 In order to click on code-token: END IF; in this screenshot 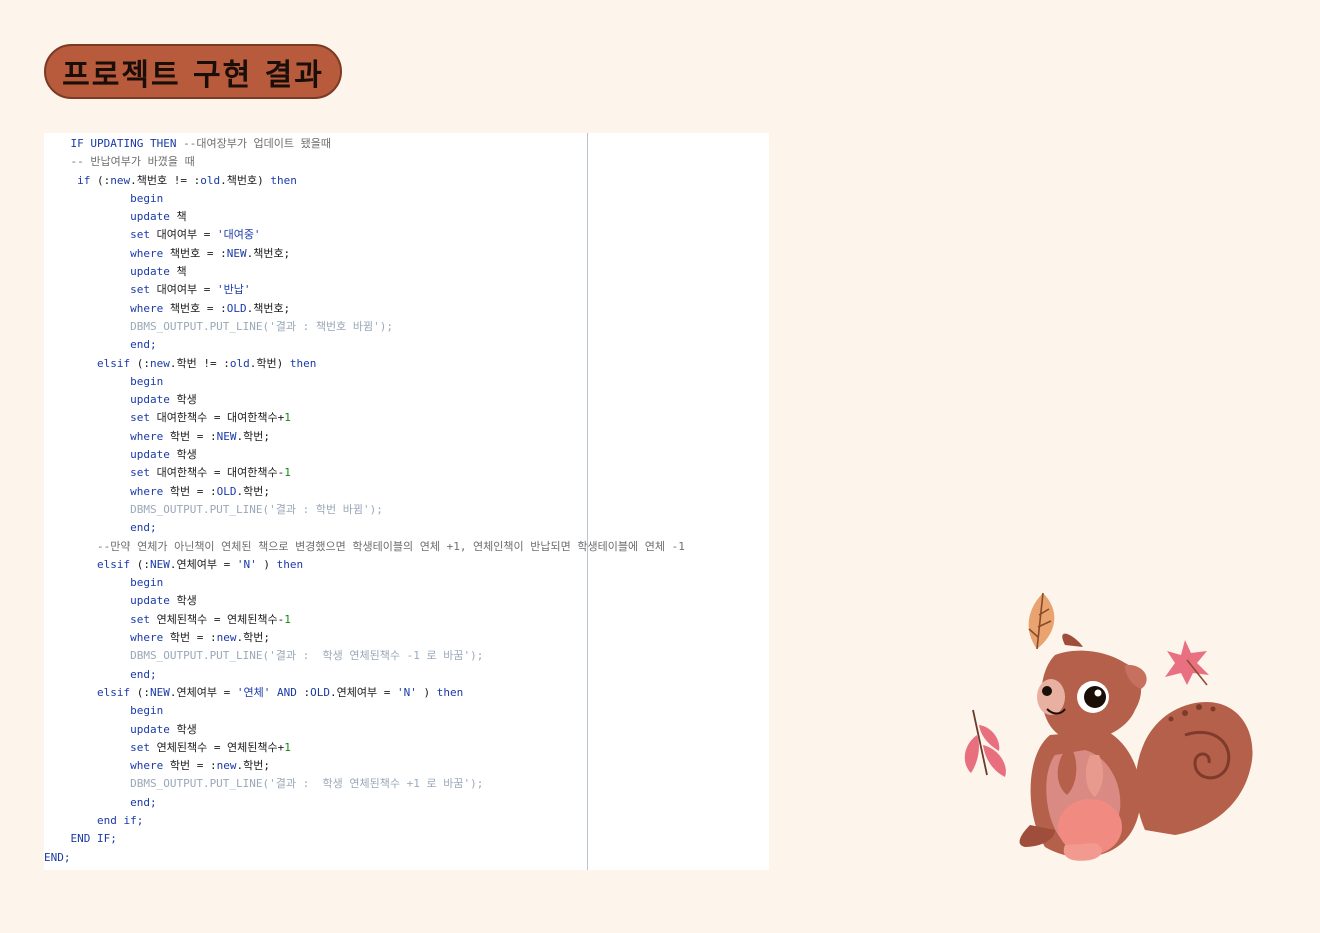, I will do `click(93, 839)`.